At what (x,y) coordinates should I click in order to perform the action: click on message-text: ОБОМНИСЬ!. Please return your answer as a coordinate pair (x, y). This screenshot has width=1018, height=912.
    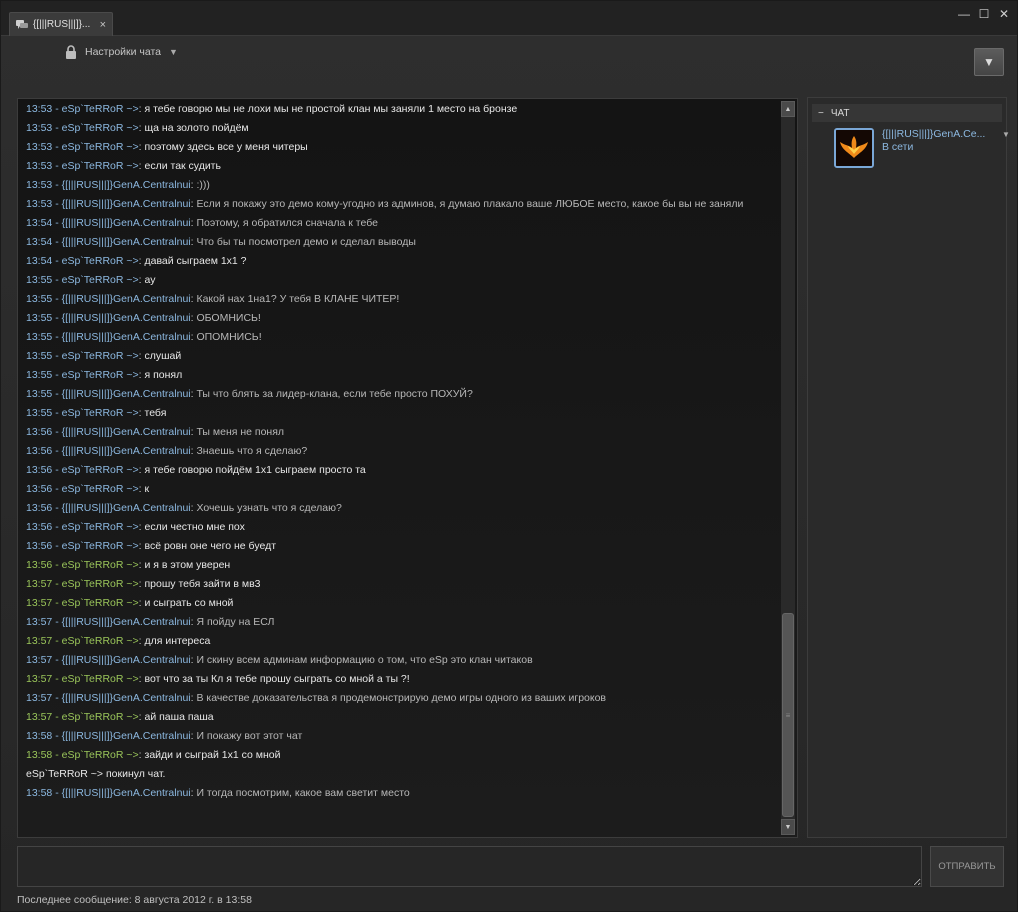
    Looking at the image, I should click on (228, 318).